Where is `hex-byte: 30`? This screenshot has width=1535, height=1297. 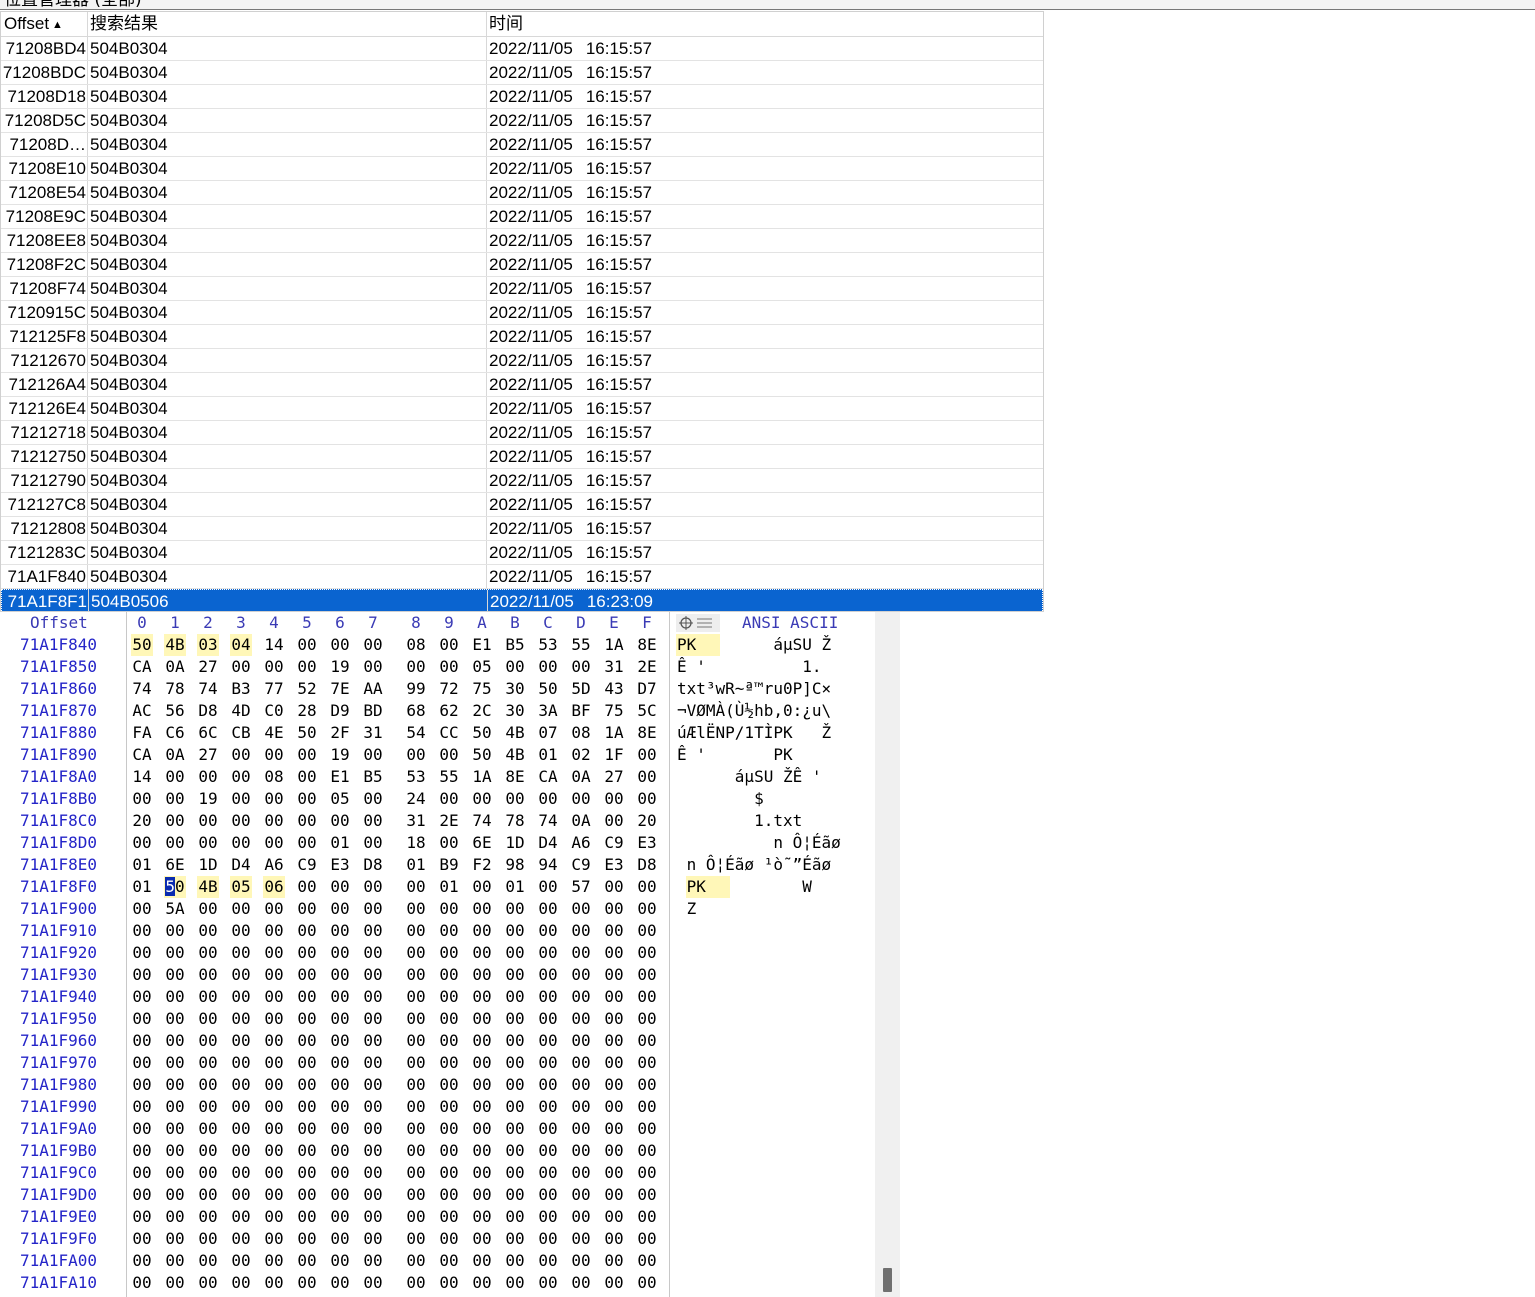 hex-byte: 30 is located at coordinates (515, 711).